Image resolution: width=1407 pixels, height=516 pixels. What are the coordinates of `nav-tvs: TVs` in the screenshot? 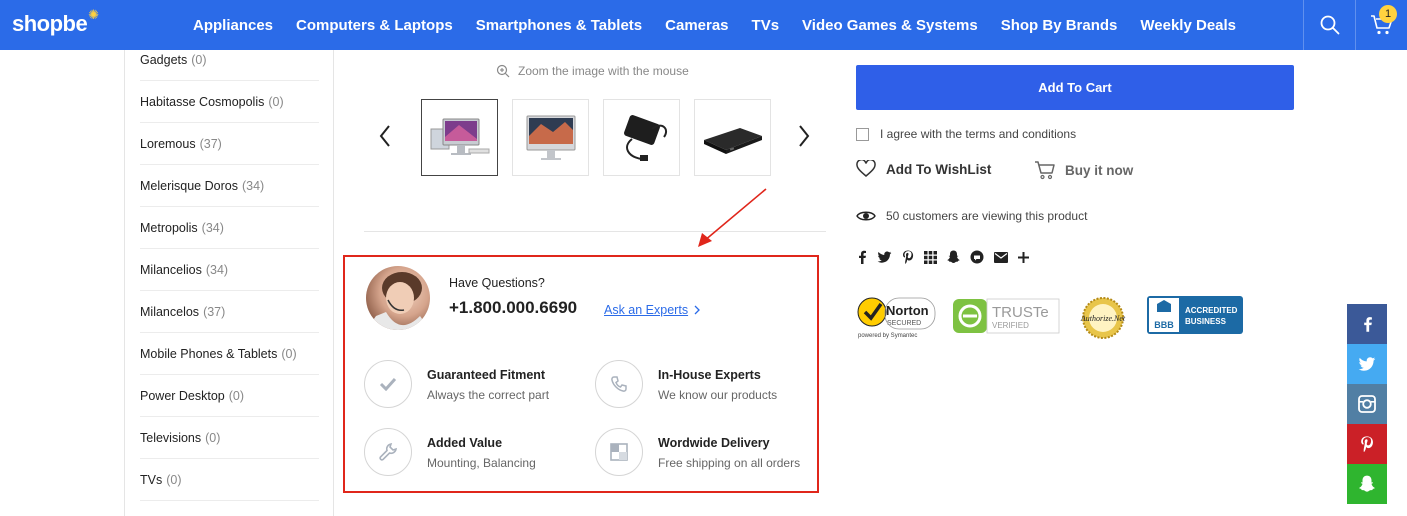 It's located at (766, 25).